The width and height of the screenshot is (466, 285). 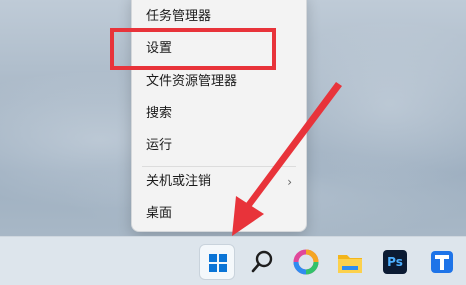 I want to click on file-explorer-button, so click(x=350, y=262).